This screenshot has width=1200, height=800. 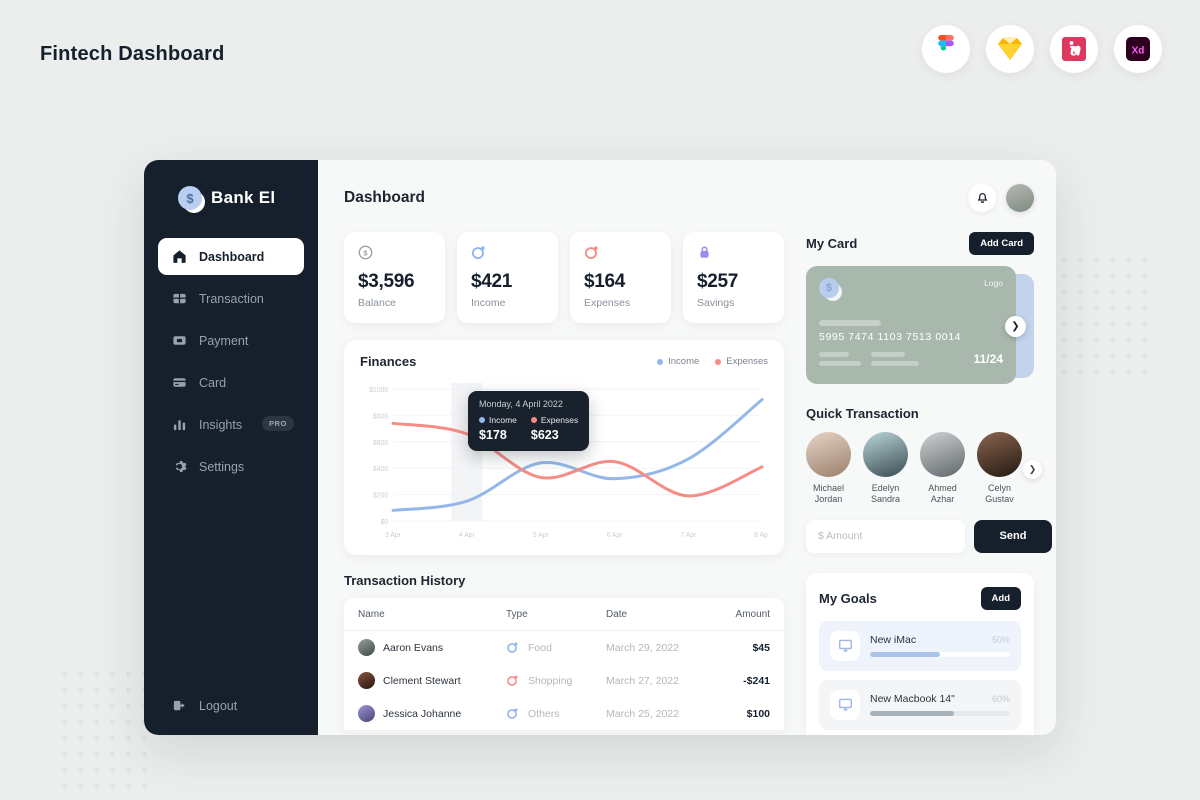 I want to click on chevron-right-icon: ❯, so click(x=1015, y=326).